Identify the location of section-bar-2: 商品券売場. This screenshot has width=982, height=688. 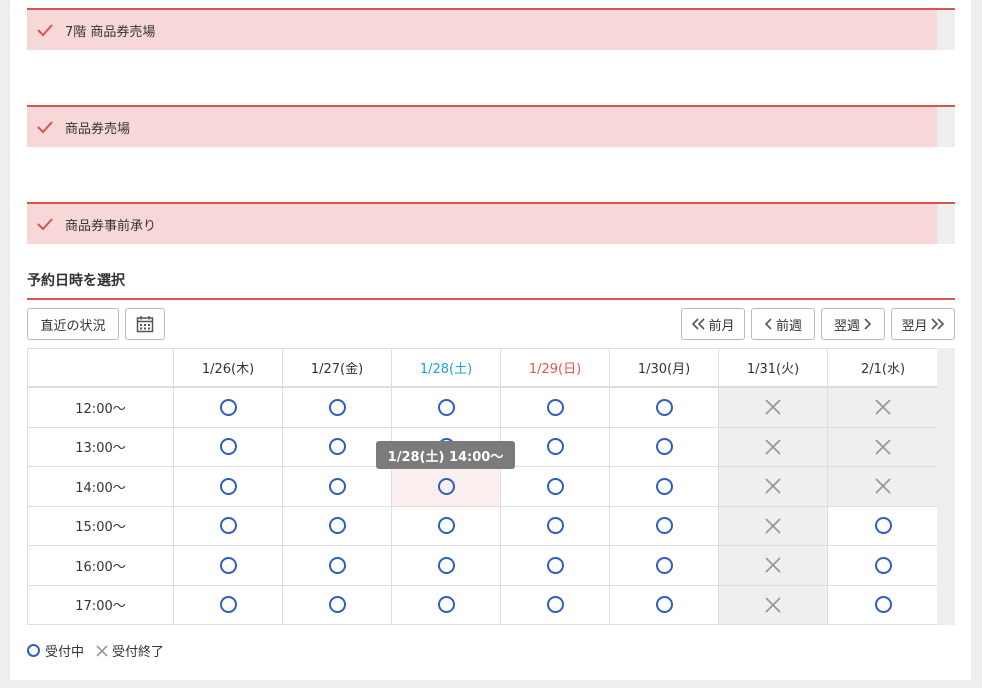
(491, 126).